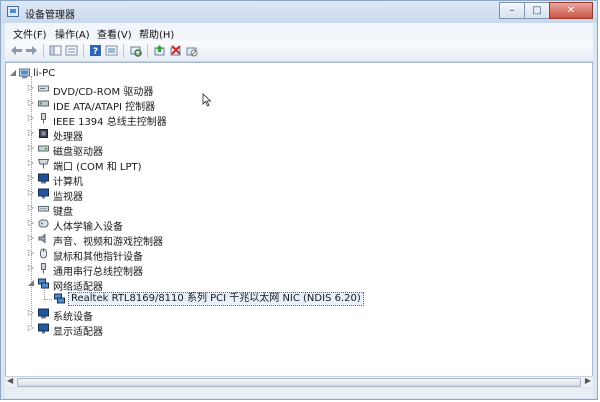  What do you see at coordinates (43, 103) in the screenshot?
I see `ide-controller-icon` at bounding box center [43, 103].